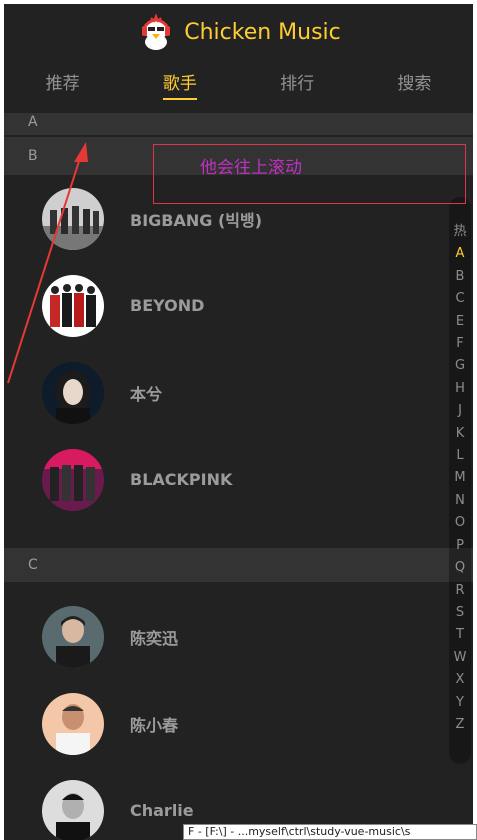  What do you see at coordinates (460, 613) in the screenshot?
I see `shortcut-letter: S` at bounding box center [460, 613].